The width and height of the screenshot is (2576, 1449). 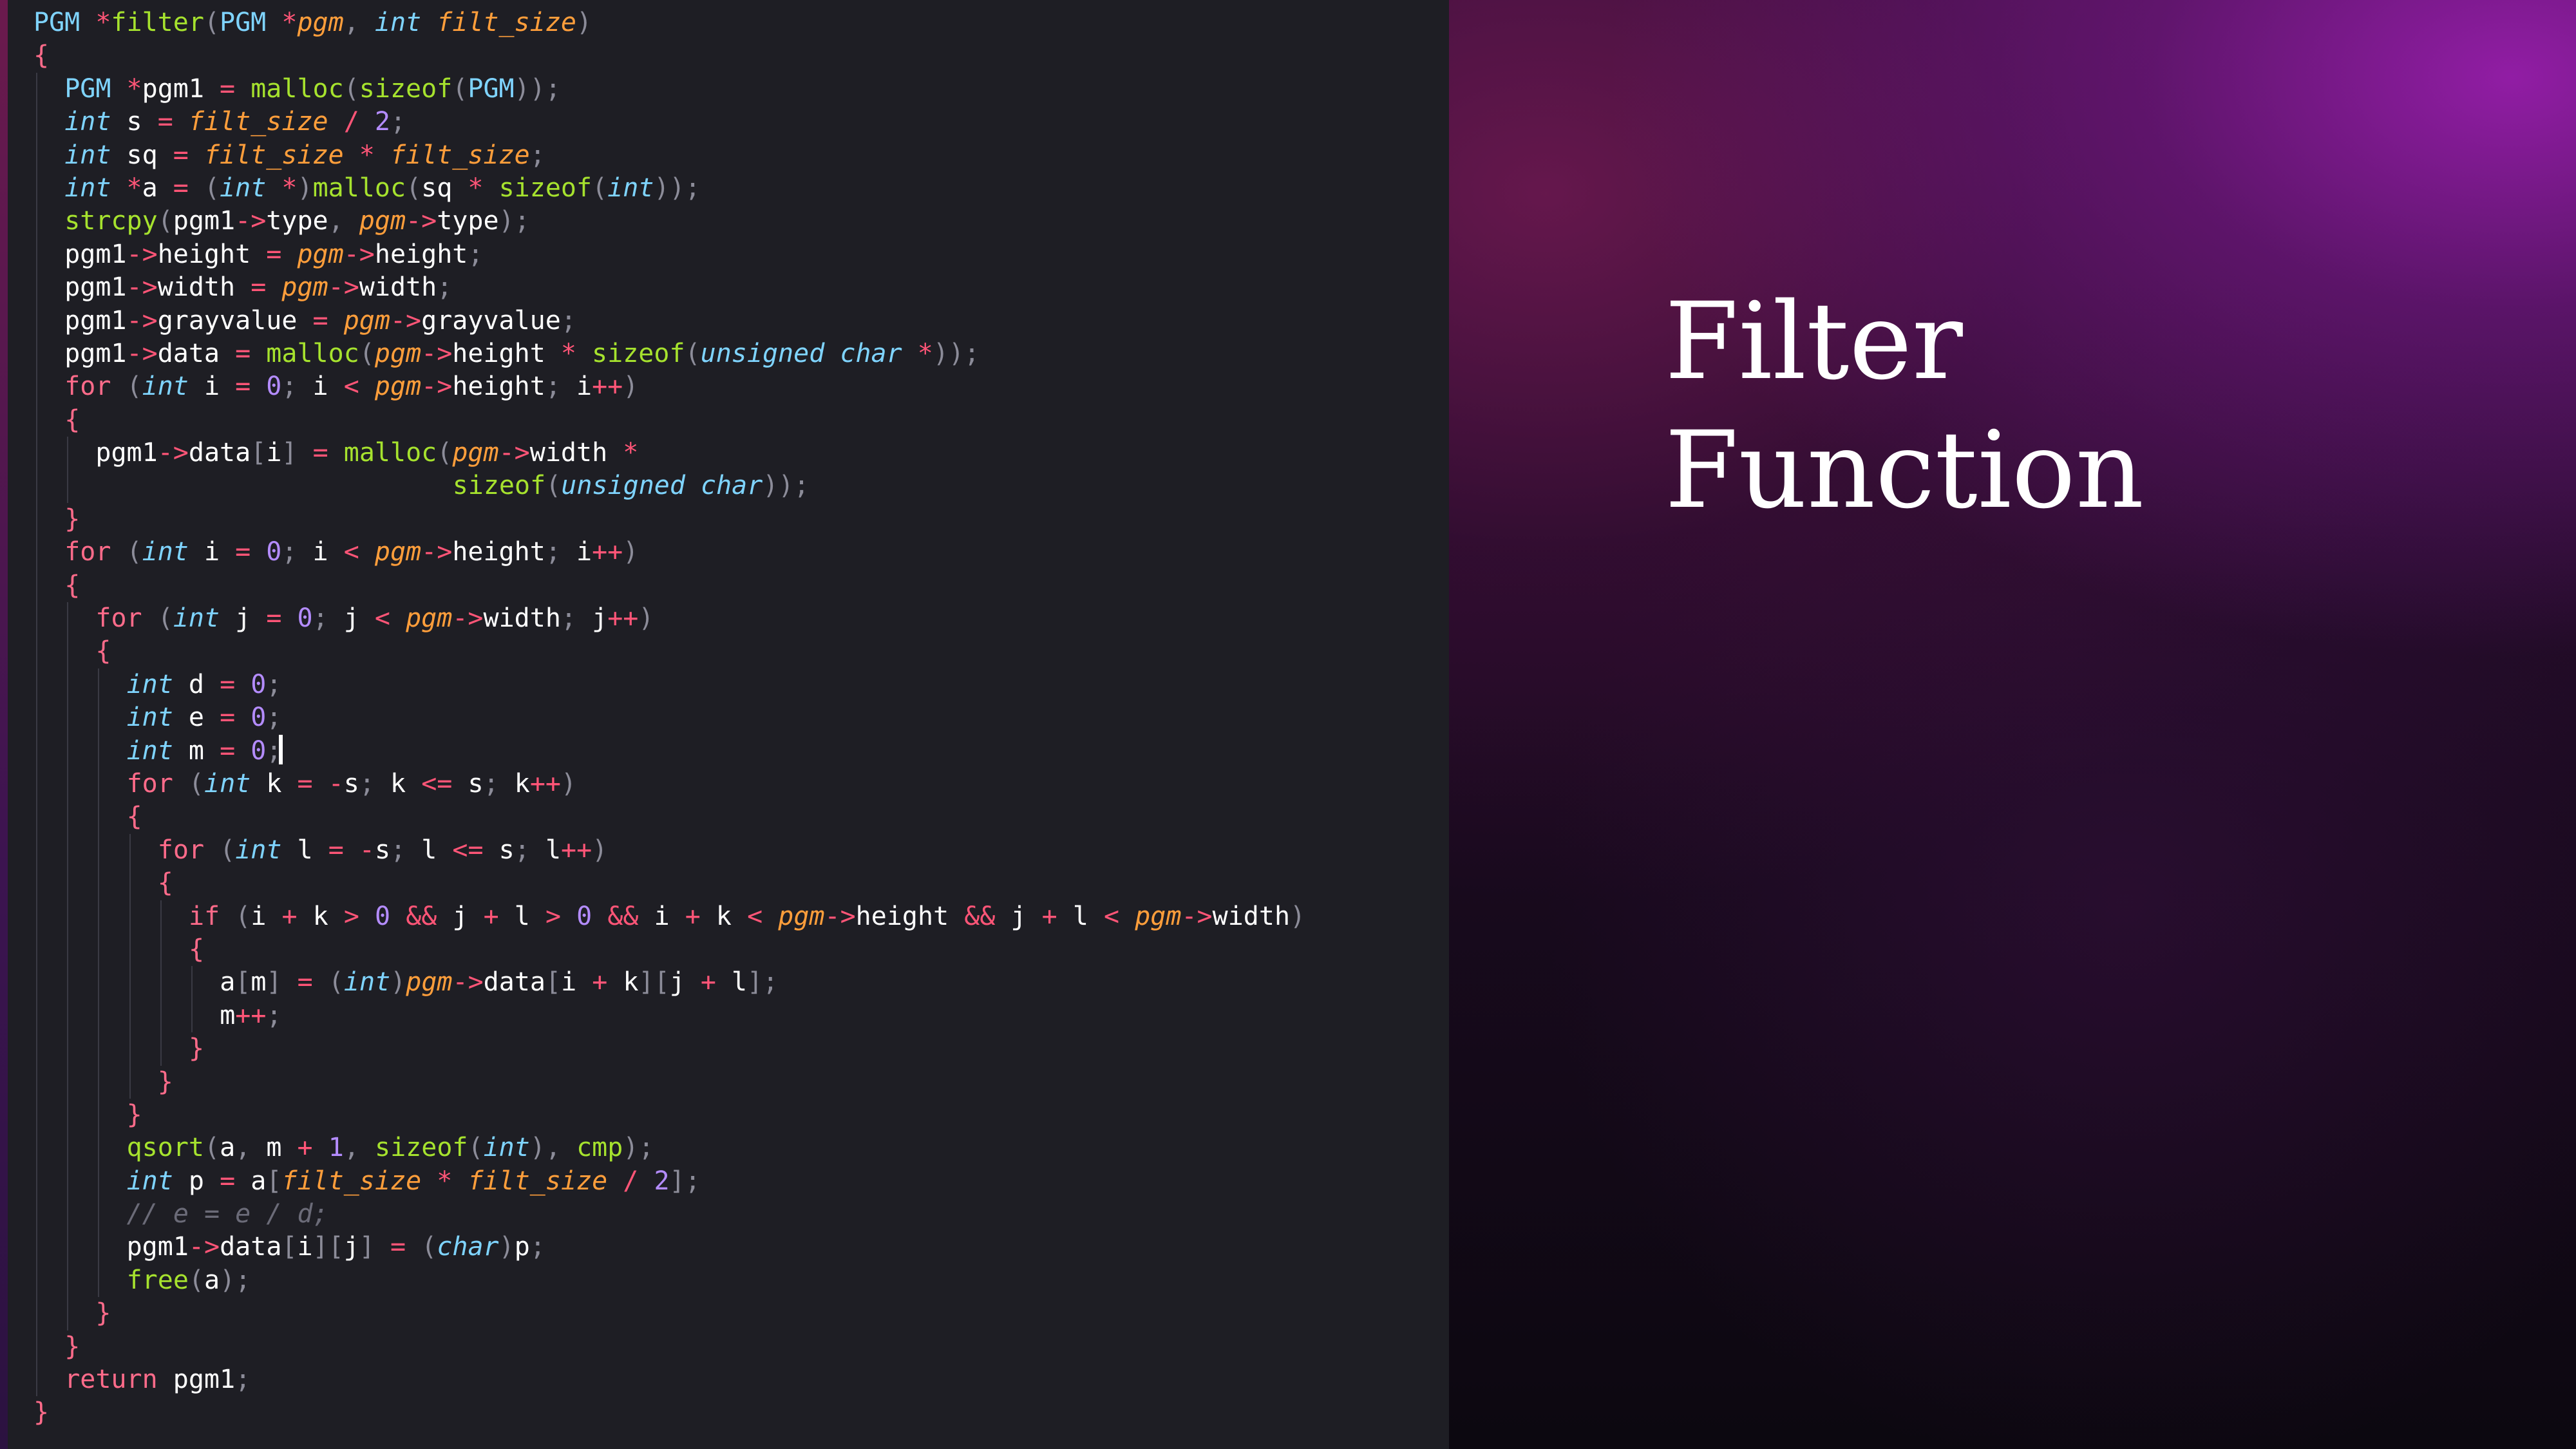 What do you see at coordinates (96, 254) in the screenshot?
I see `code-token: pgm1` at bounding box center [96, 254].